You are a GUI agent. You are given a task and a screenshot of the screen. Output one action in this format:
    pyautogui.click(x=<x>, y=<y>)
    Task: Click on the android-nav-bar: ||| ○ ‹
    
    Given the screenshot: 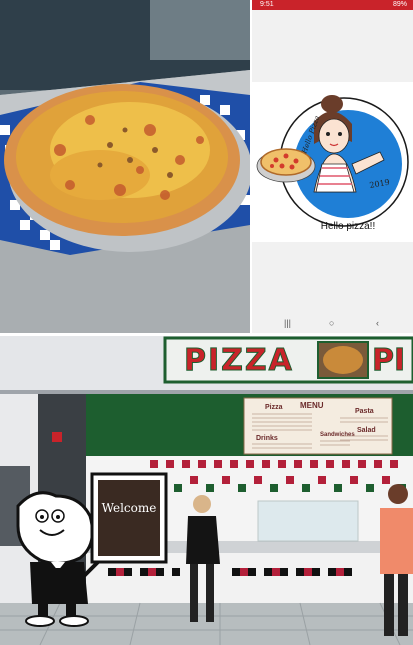 What is the action you would take?
    pyautogui.click(x=332, y=323)
    